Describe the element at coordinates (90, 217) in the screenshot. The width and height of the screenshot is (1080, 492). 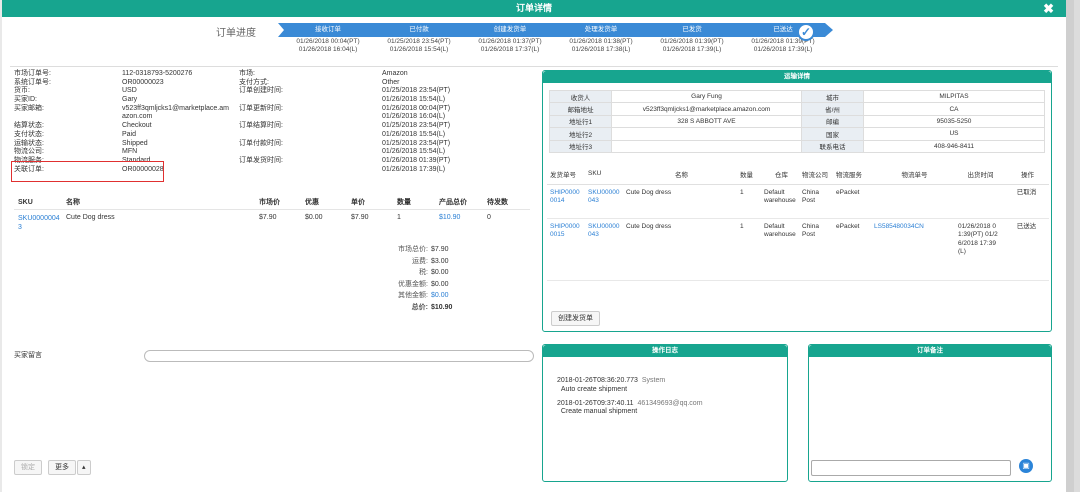
I see `item-name: Cute Dog dress` at that location.